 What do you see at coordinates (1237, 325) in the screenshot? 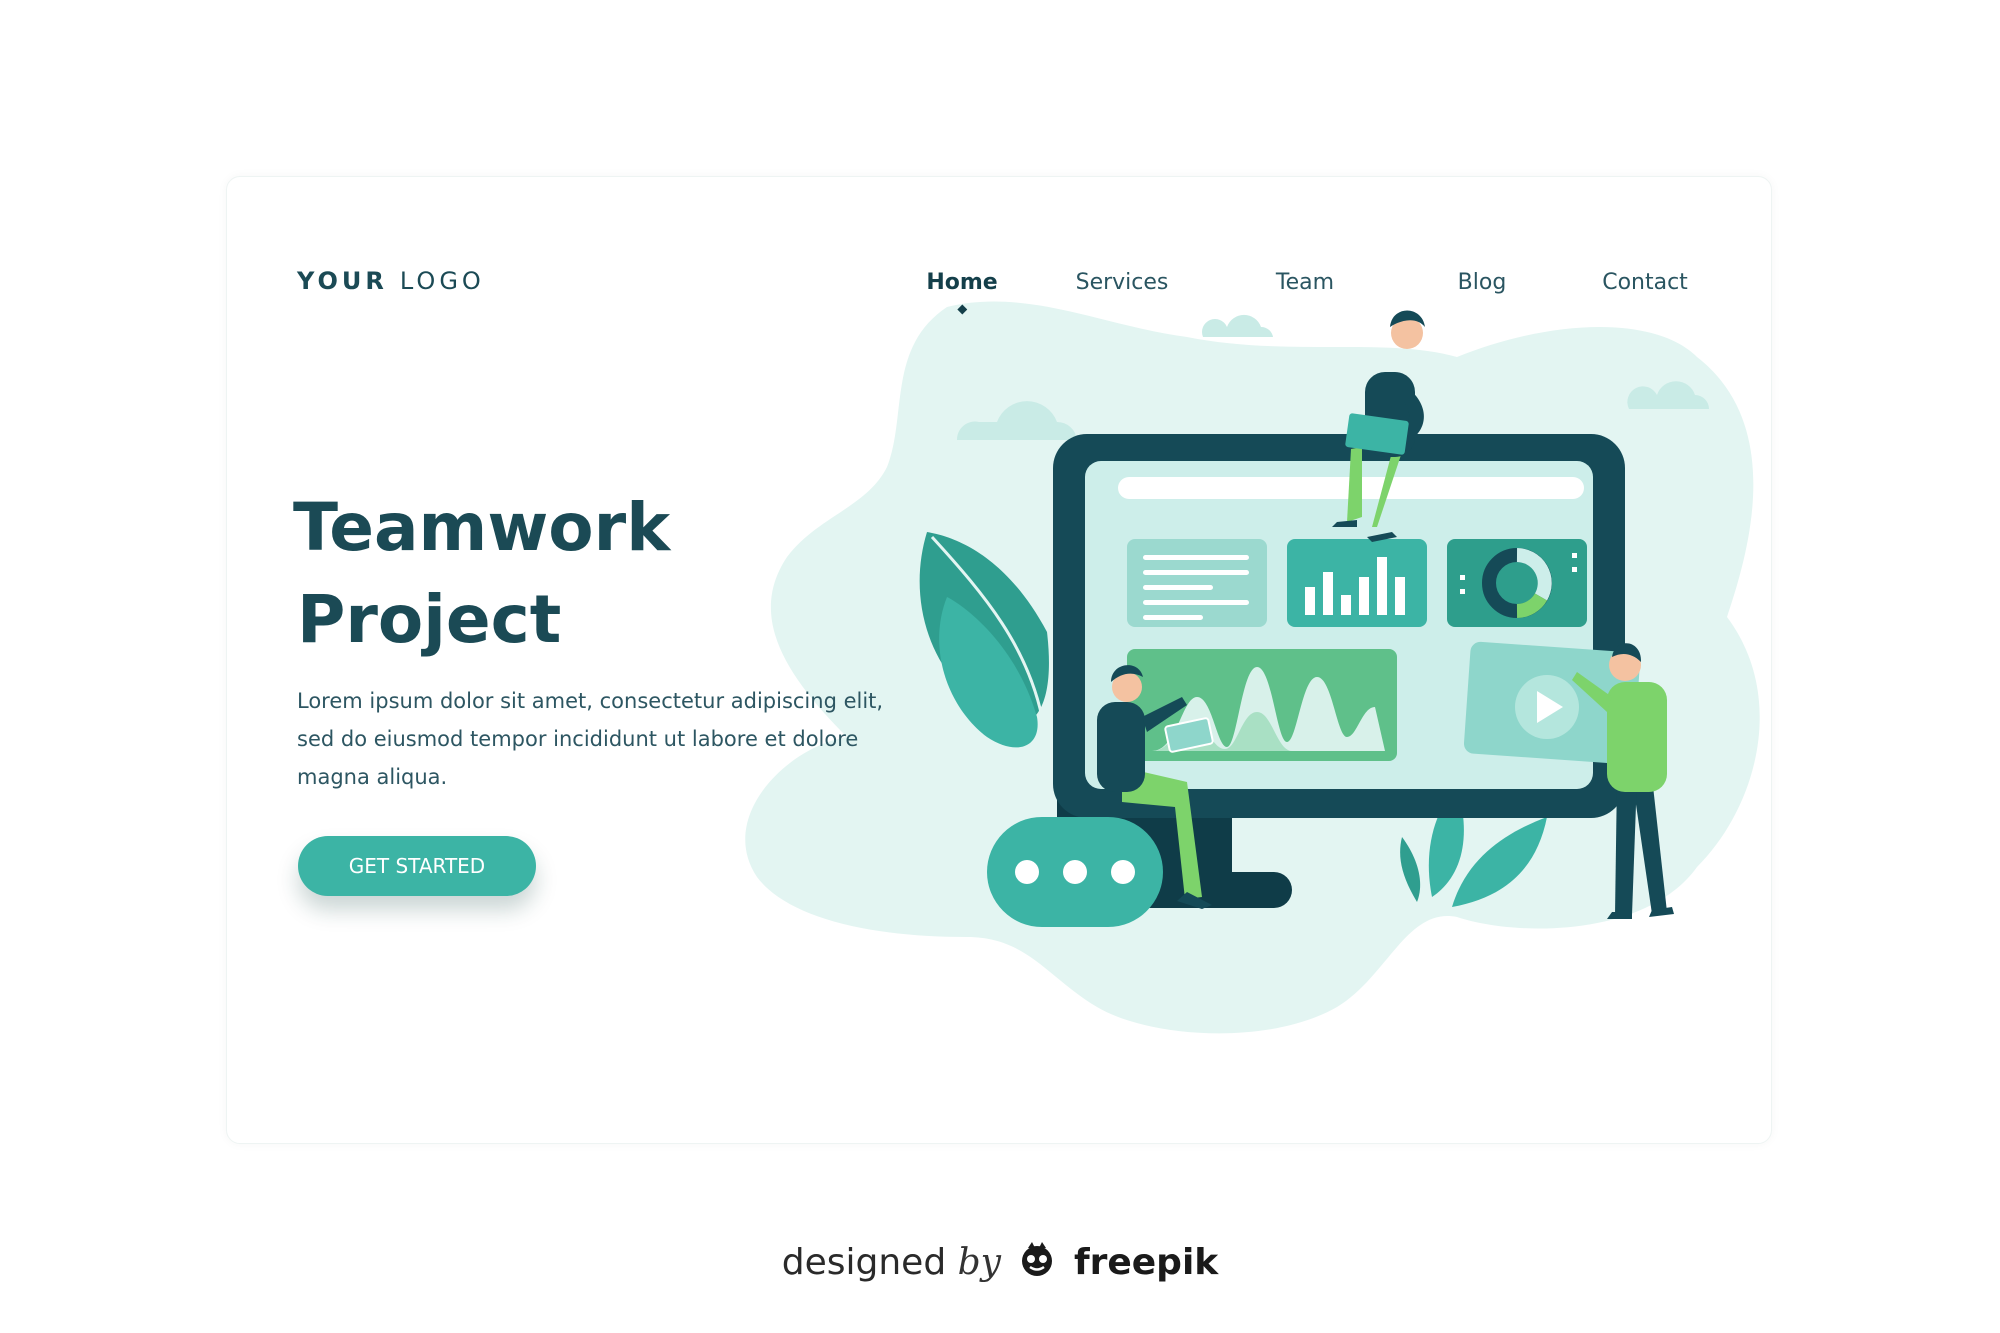
I see `cloud-icon` at bounding box center [1237, 325].